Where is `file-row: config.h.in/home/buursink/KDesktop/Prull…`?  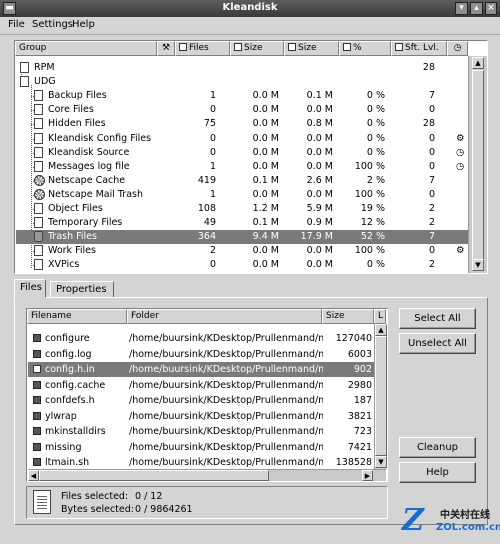 file-row: config.h.in/home/buursink/KDesktop/Prull… is located at coordinates (201, 369).